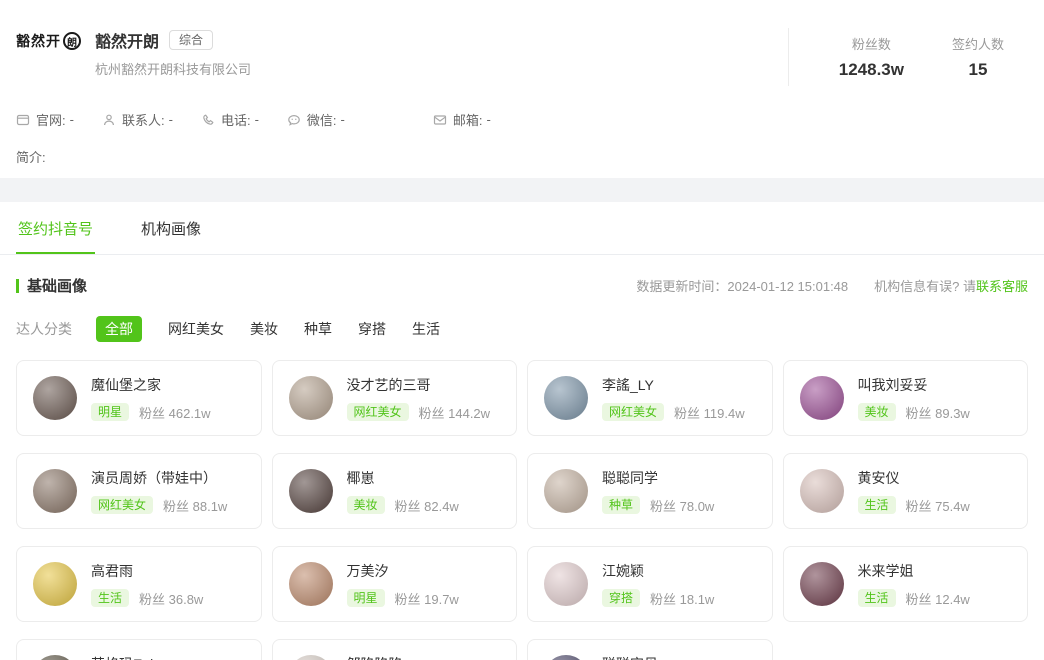  Describe the element at coordinates (871, 57) in the screenshot. I see `stat-item: 粉丝数 1248.3w` at that location.